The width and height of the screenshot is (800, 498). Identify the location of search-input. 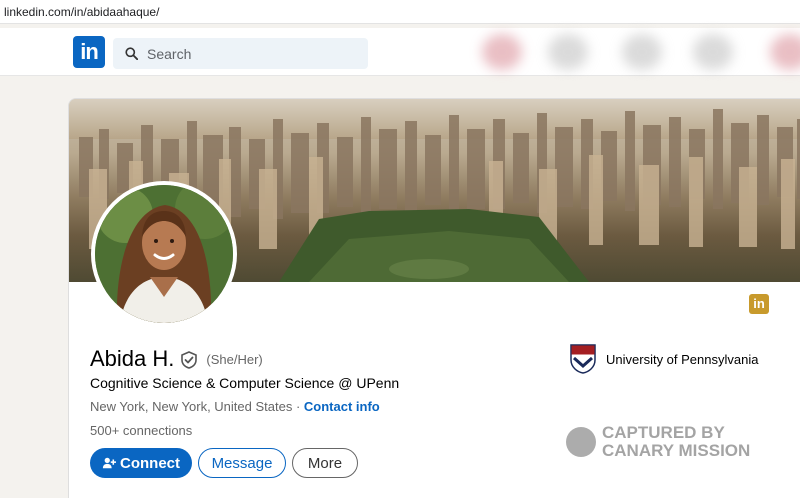
(252, 53).